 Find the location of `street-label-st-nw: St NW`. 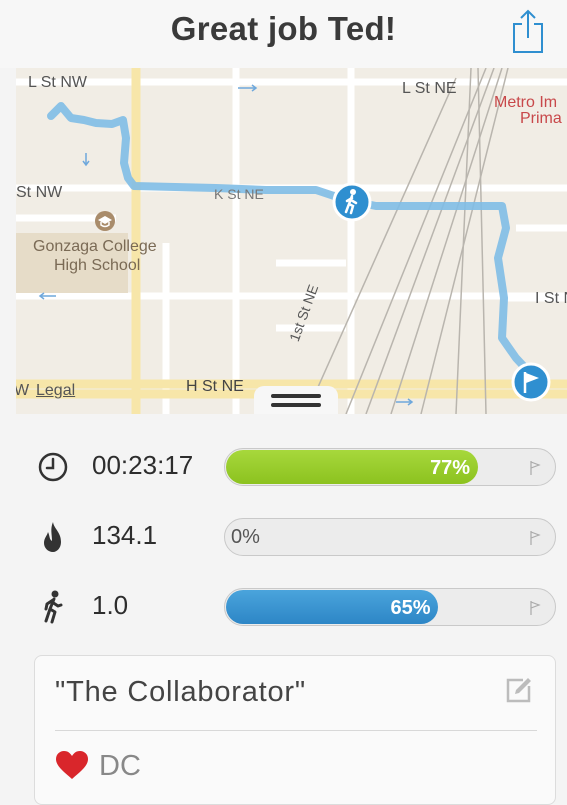

street-label-st-nw: St NW is located at coordinates (39, 192).